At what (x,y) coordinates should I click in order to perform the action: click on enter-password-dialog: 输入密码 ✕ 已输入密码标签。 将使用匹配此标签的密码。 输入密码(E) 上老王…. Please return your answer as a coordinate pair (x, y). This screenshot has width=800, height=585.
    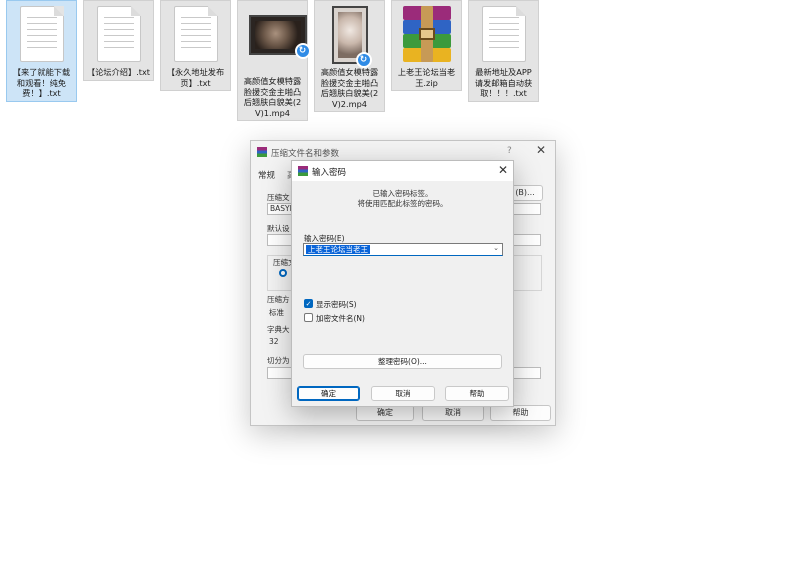
    Looking at the image, I should click on (402, 283).